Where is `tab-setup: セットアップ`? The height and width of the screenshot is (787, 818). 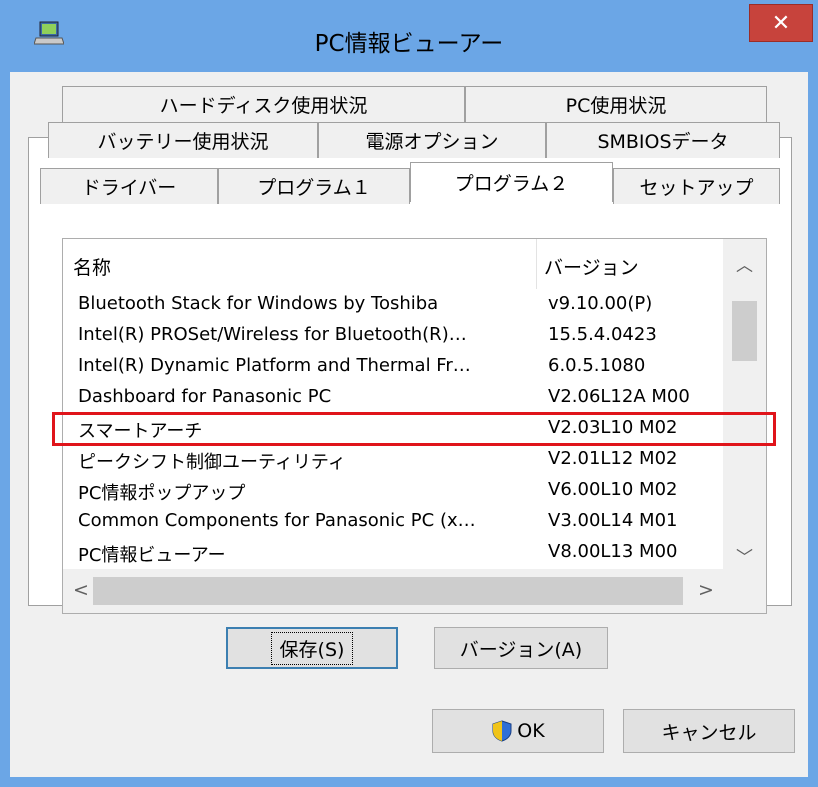 tab-setup: セットアップ is located at coordinates (696, 186).